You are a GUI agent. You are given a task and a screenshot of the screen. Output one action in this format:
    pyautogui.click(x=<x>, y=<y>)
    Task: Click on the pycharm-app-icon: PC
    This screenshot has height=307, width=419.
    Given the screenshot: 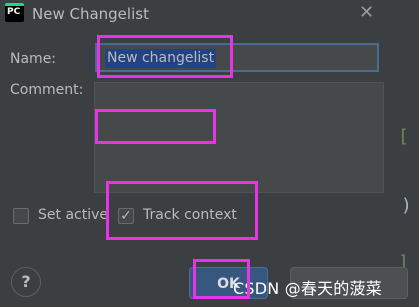 What is the action you would take?
    pyautogui.click(x=14, y=12)
    